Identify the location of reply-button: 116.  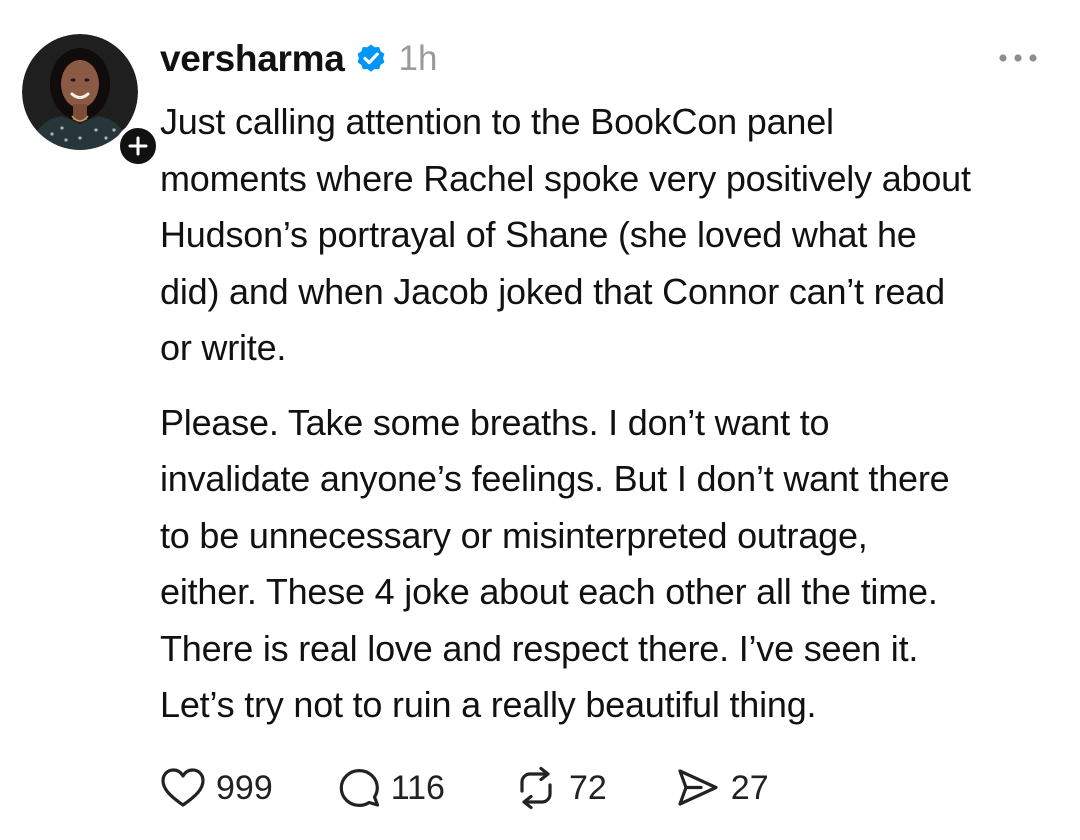
(391, 788).